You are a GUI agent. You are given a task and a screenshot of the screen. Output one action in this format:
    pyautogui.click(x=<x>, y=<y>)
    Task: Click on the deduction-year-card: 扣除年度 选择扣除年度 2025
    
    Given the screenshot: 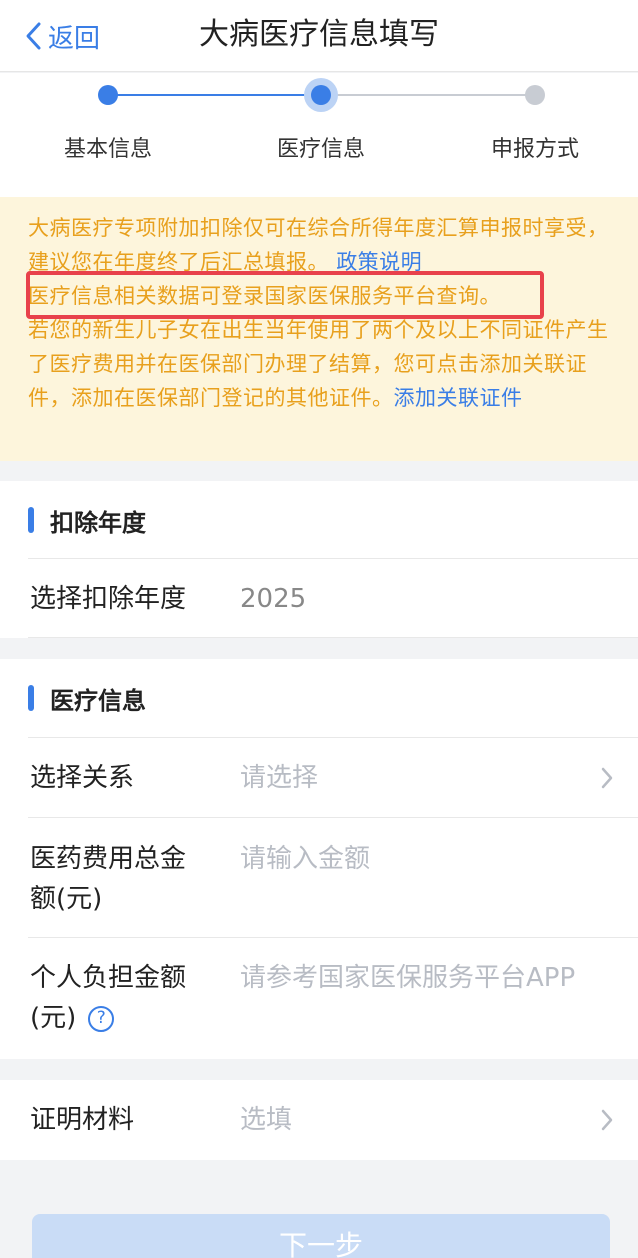 What is the action you would take?
    pyautogui.click(x=319, y=559)
    